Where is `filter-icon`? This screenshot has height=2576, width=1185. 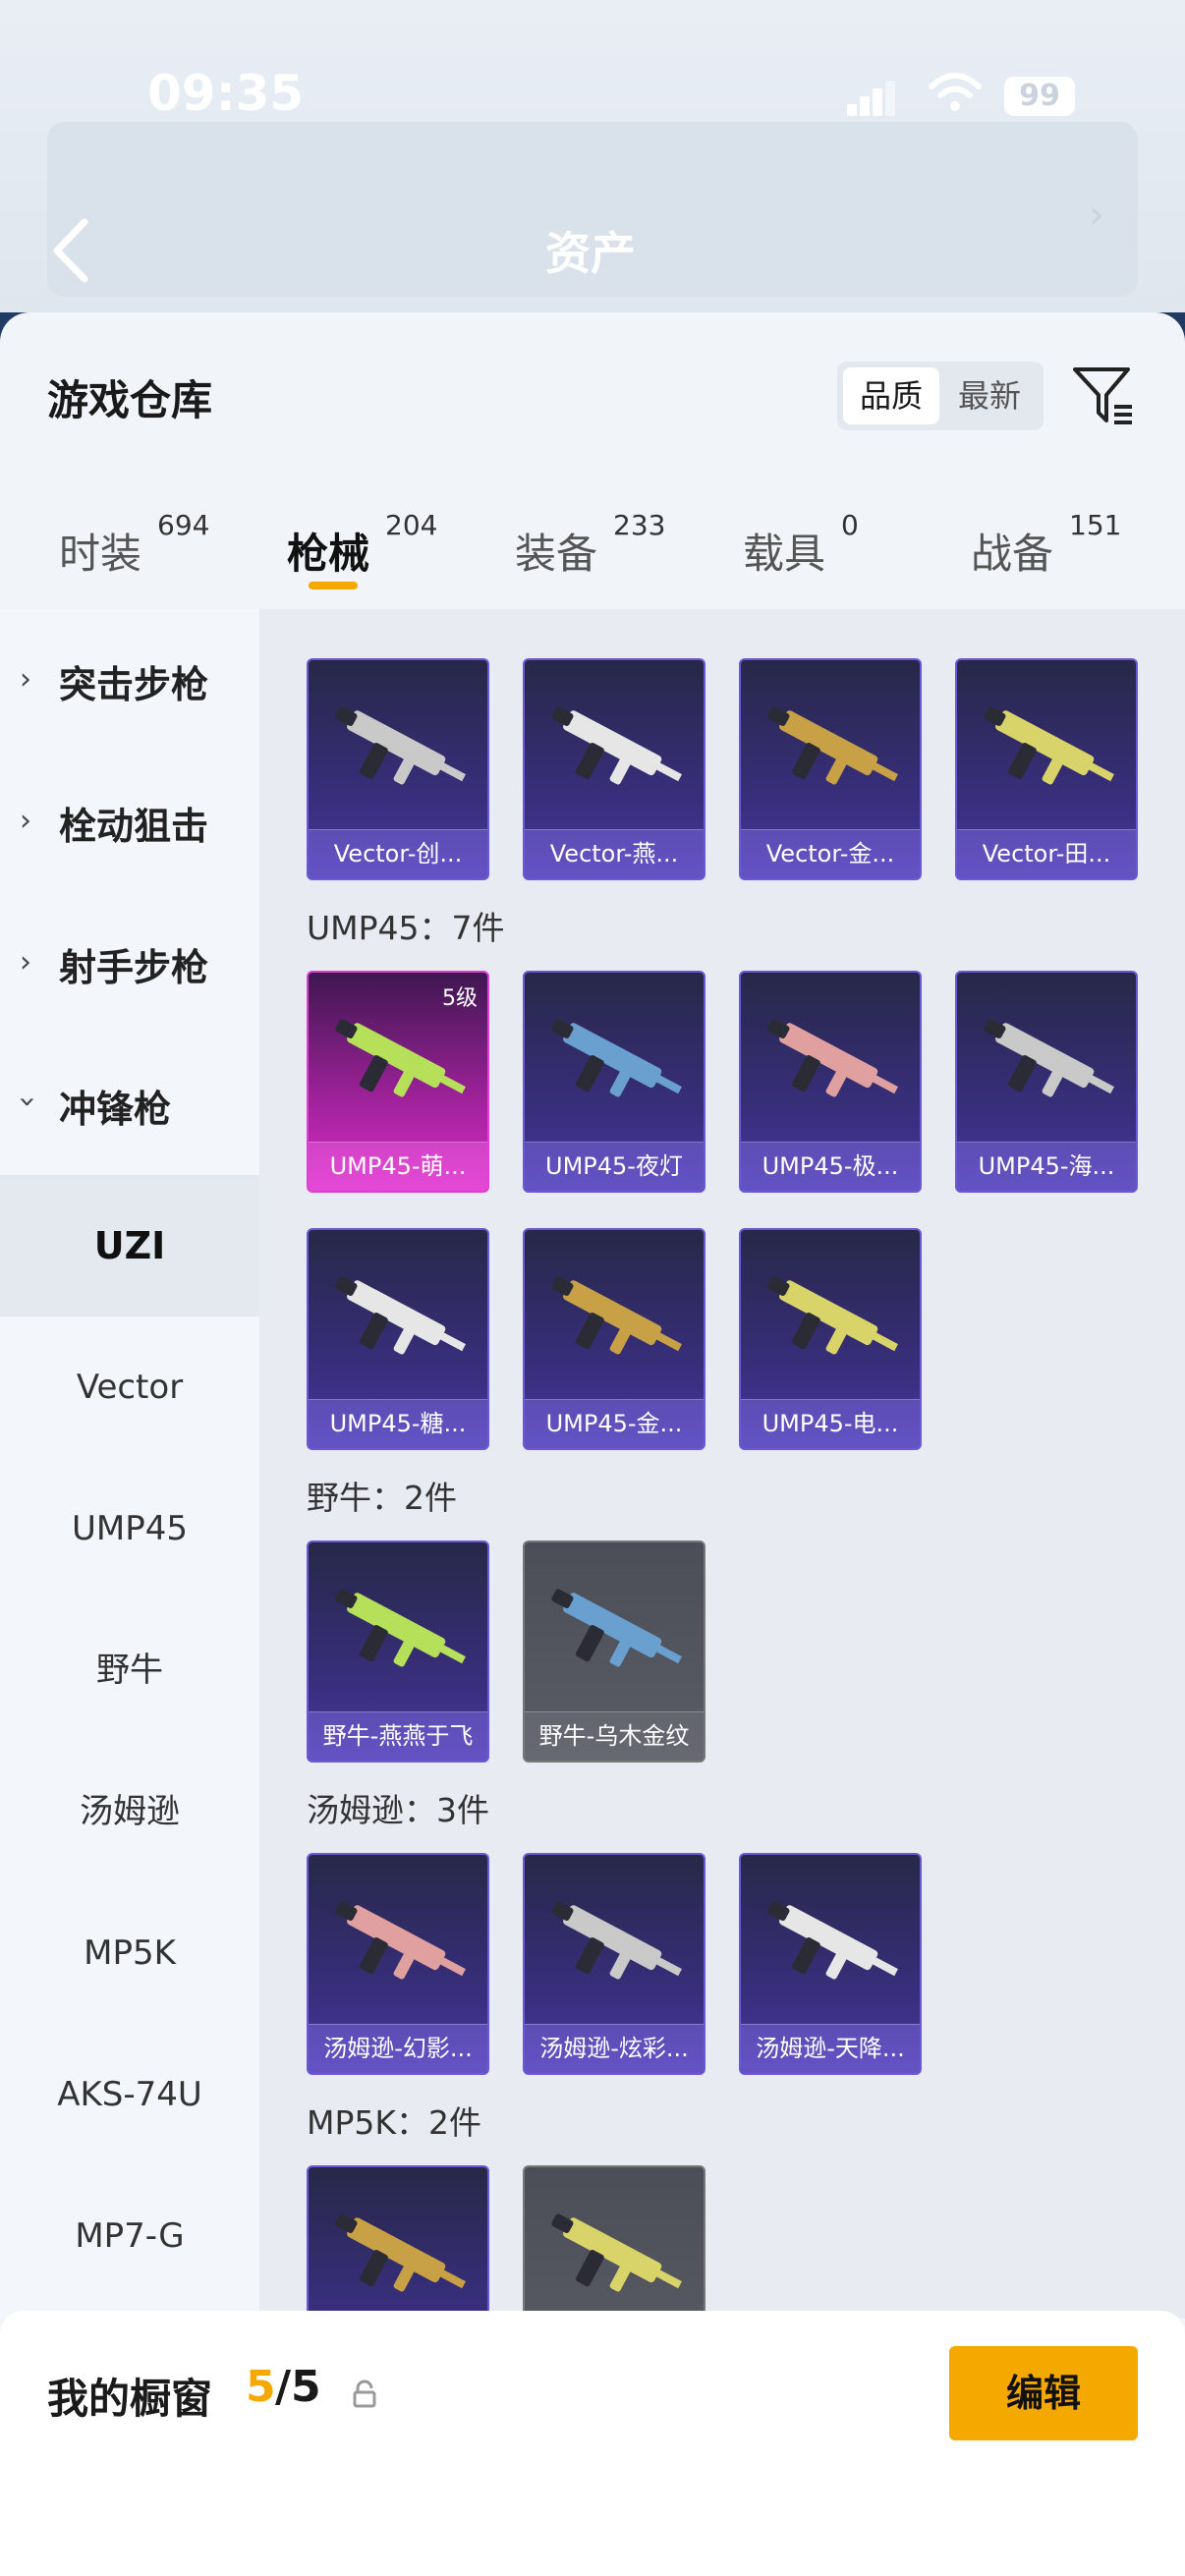
filter-icon is located at coordinates (1104, 396).